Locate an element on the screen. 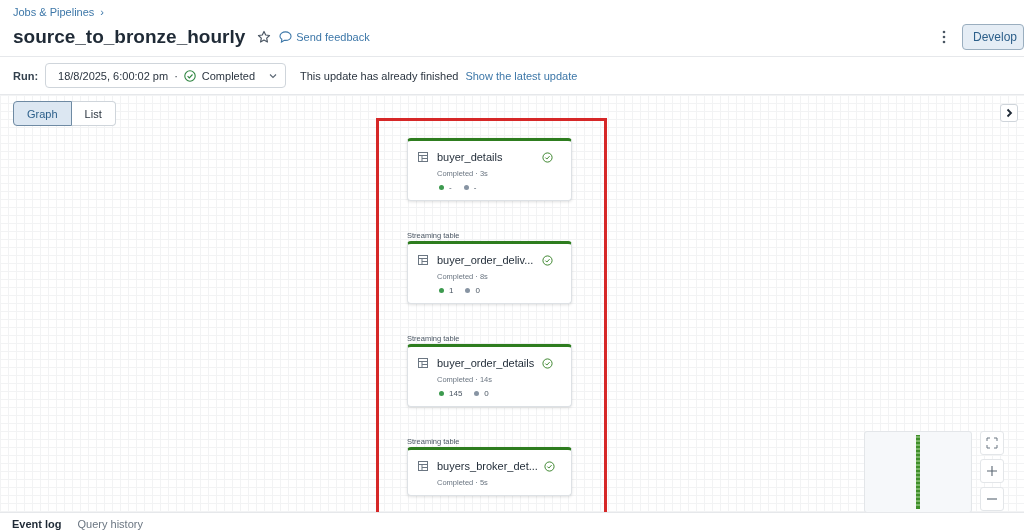 Image resolution: width=1024 pixels, height=532 pixels. fit-view-button is located at coordinates (992, 443).